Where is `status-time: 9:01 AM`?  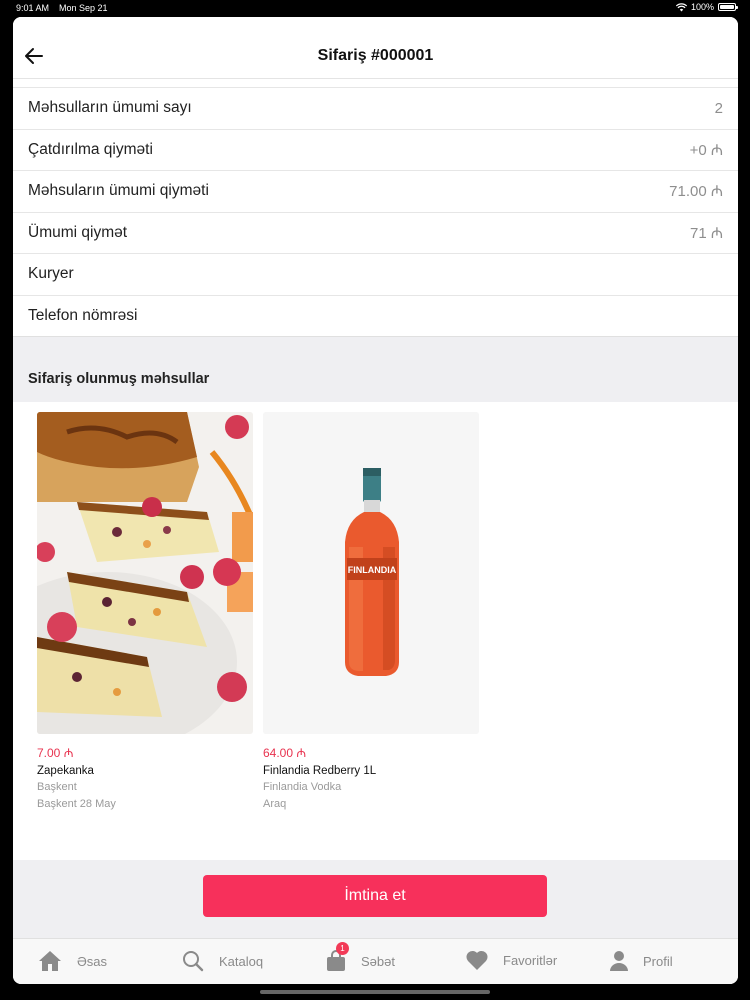 status-time: 9:01 AM is located at coordinates (33, 8).